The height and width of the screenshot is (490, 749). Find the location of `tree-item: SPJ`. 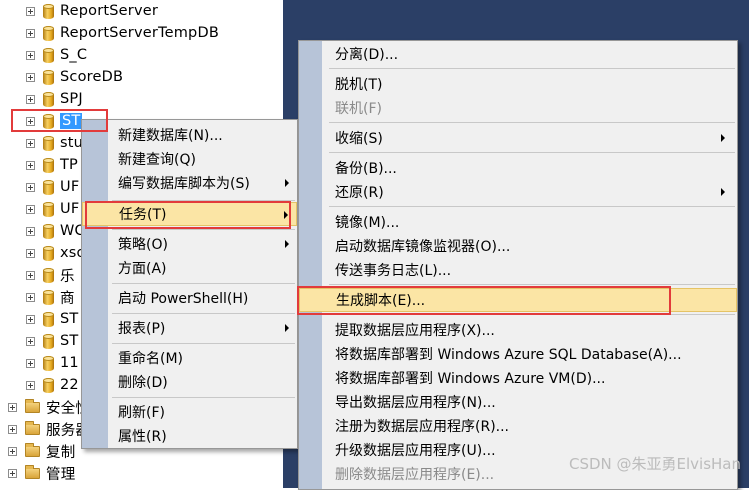

tree-item: SPJ is located at coordinates (54, 99).